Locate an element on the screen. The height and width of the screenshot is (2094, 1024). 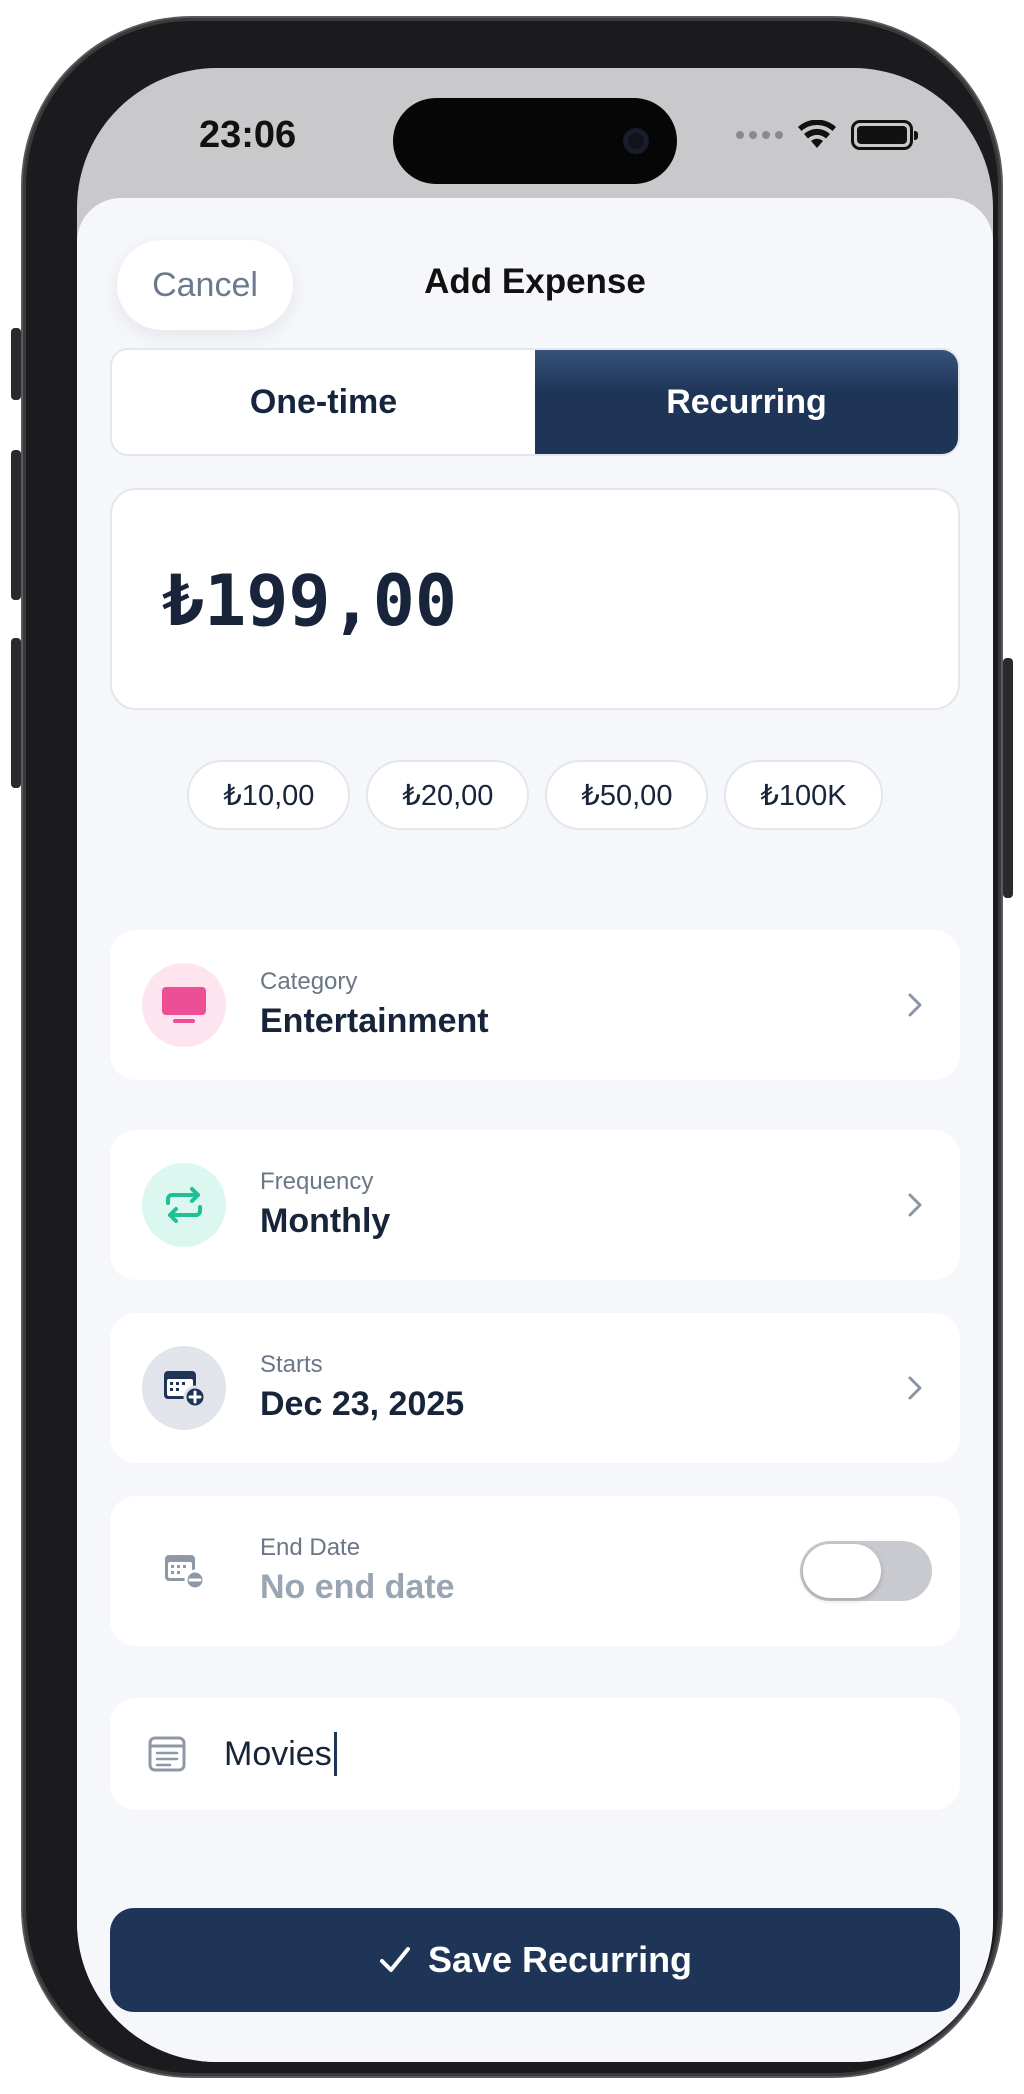
start-date-row: Starts Dec 23, 2025 is located at coordinates (535, 1388).